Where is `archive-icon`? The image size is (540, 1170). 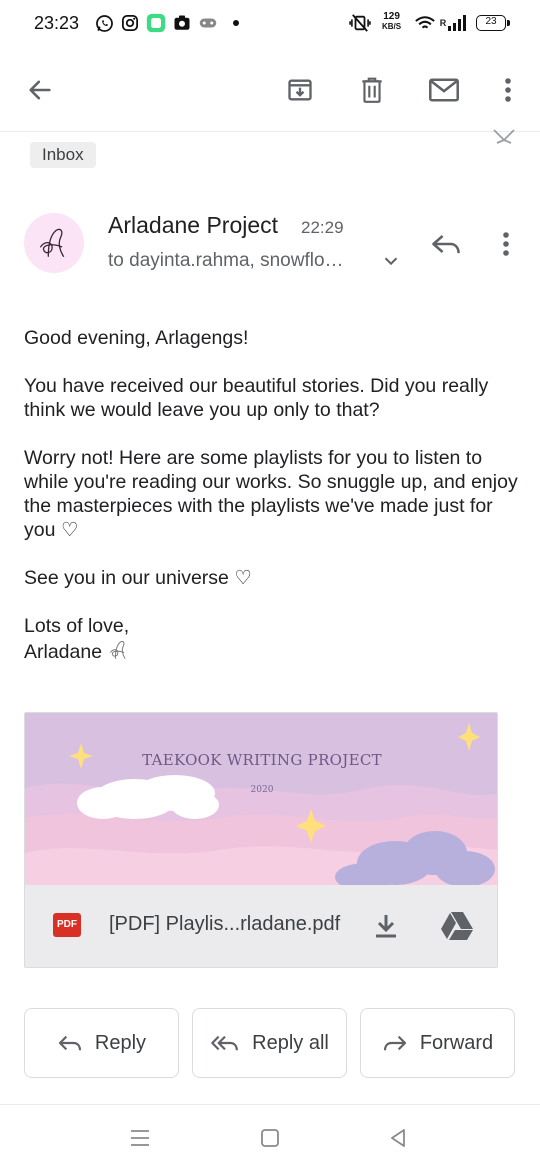 archive-icon is located at coordinates (300, 90).